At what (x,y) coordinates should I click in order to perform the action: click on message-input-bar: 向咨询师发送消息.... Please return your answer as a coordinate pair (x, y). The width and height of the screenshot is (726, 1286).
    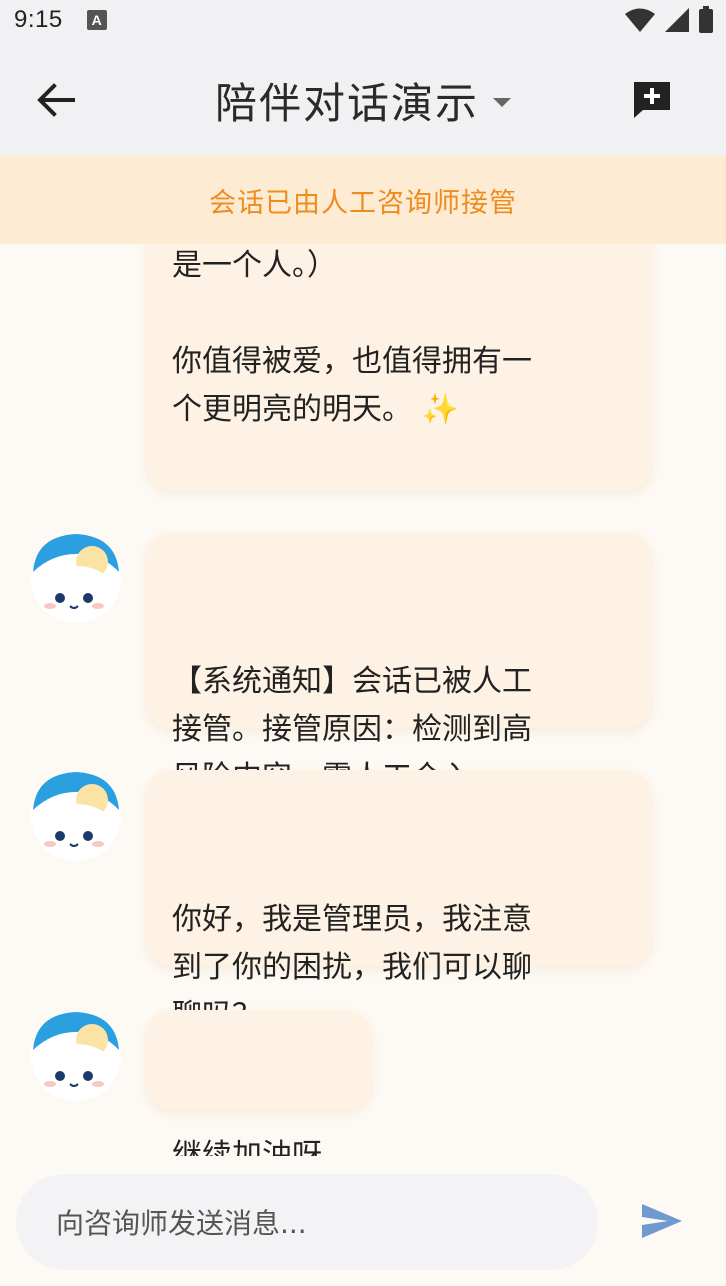
    Looking at the image, I should click on (363, 1221).